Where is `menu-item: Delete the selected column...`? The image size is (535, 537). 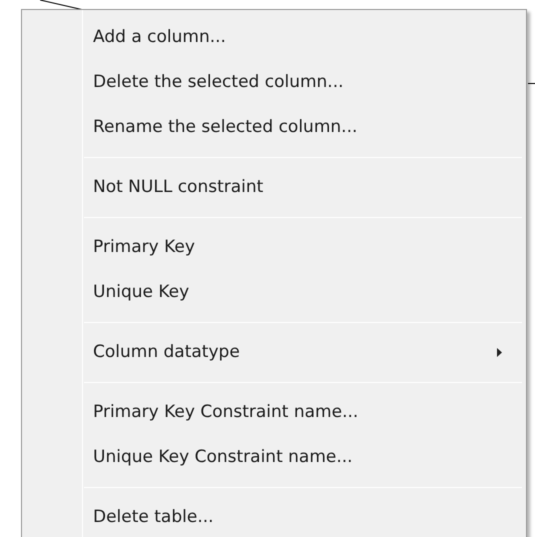
menu-item: Delete the selected column... is located at coordinates (273, 82).